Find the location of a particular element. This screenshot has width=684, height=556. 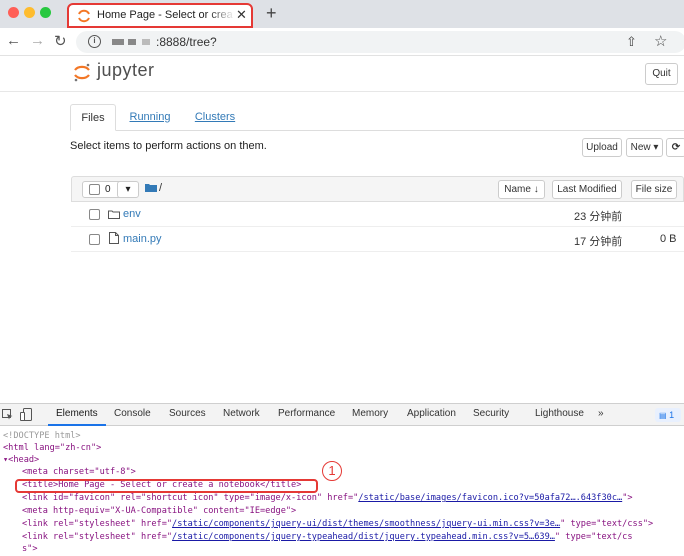

sort-by-last-modified-button: Last Modified is located at coordinates (587, 189).